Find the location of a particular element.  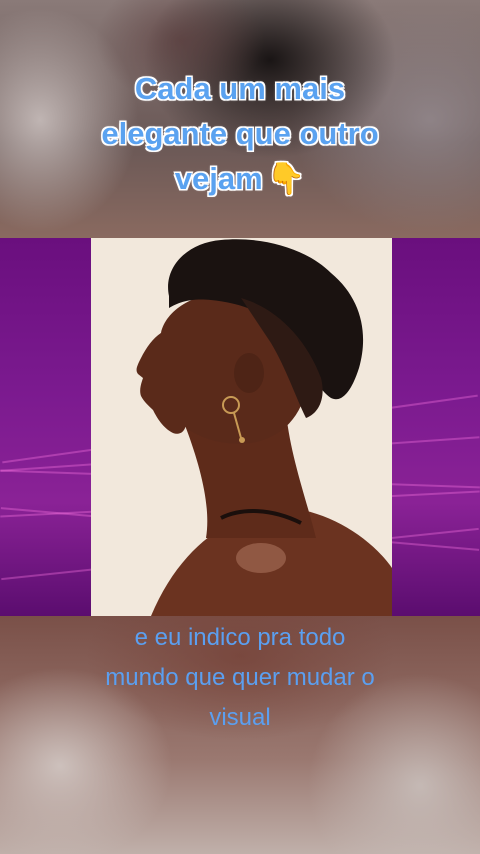

top-caption: Cada um mais elegante que outro vejam 👇 is located at coordinates (240, 133).